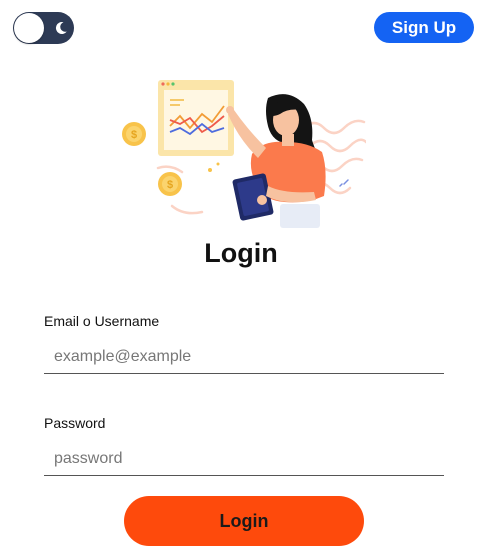 The image size is (482, 558). What do you see at coordinates (244, 357) in the screenshot?
I see `email-input` at bounding box center [244, 357].